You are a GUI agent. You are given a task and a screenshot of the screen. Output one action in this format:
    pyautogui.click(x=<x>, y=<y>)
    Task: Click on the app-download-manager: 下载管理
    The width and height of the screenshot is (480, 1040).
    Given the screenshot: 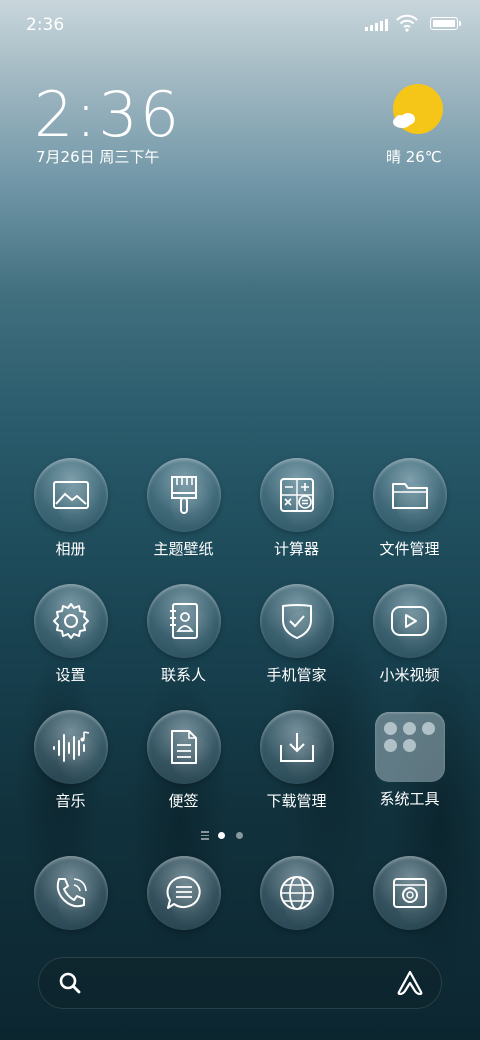 What is the action you would take?
    pyautogui.click(x=296, y=760)
    